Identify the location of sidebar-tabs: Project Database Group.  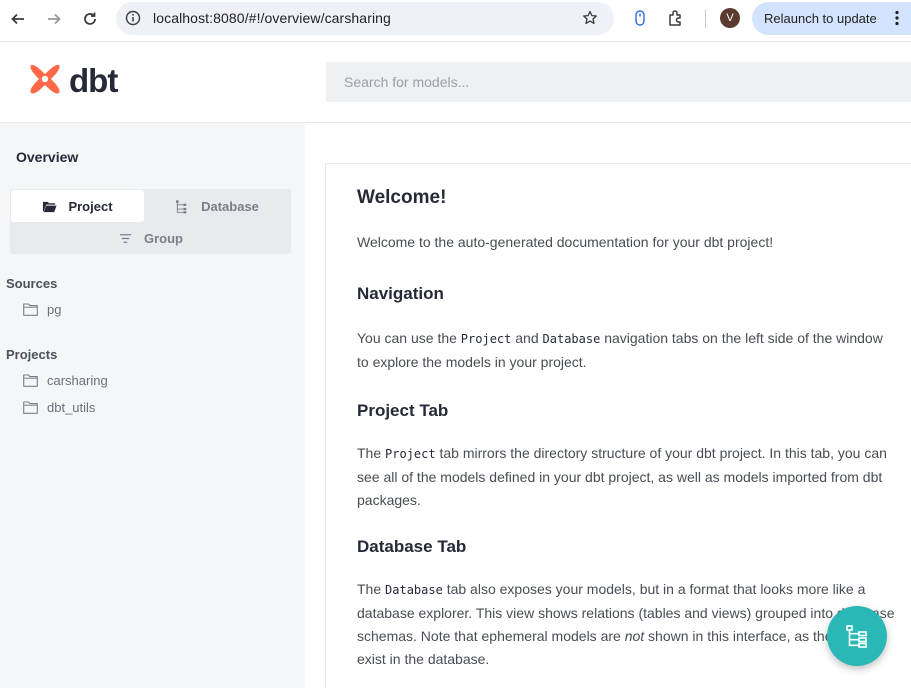
(150, 221).